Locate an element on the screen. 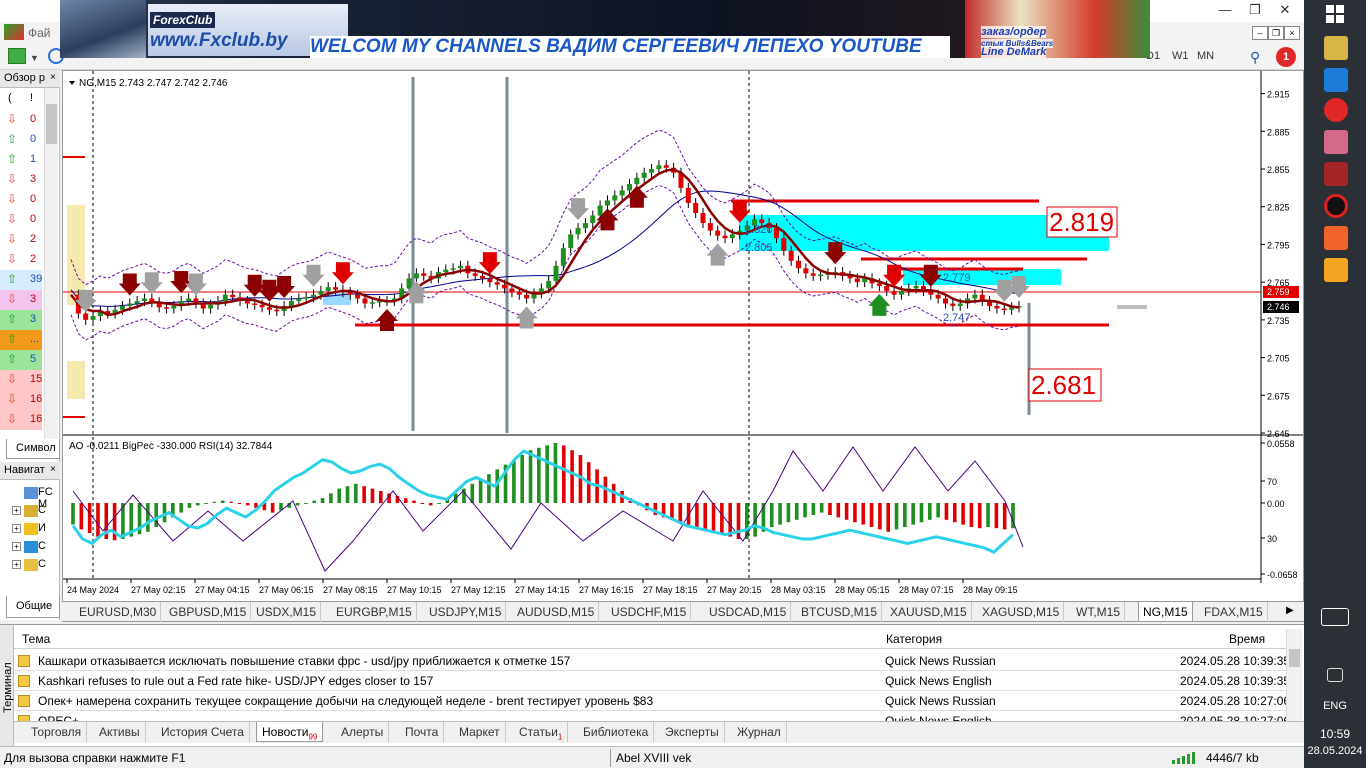 Image resolution: width=1366 pixels, height=768 pixels. menu-file: Фай is located at coordinates (39, 33).